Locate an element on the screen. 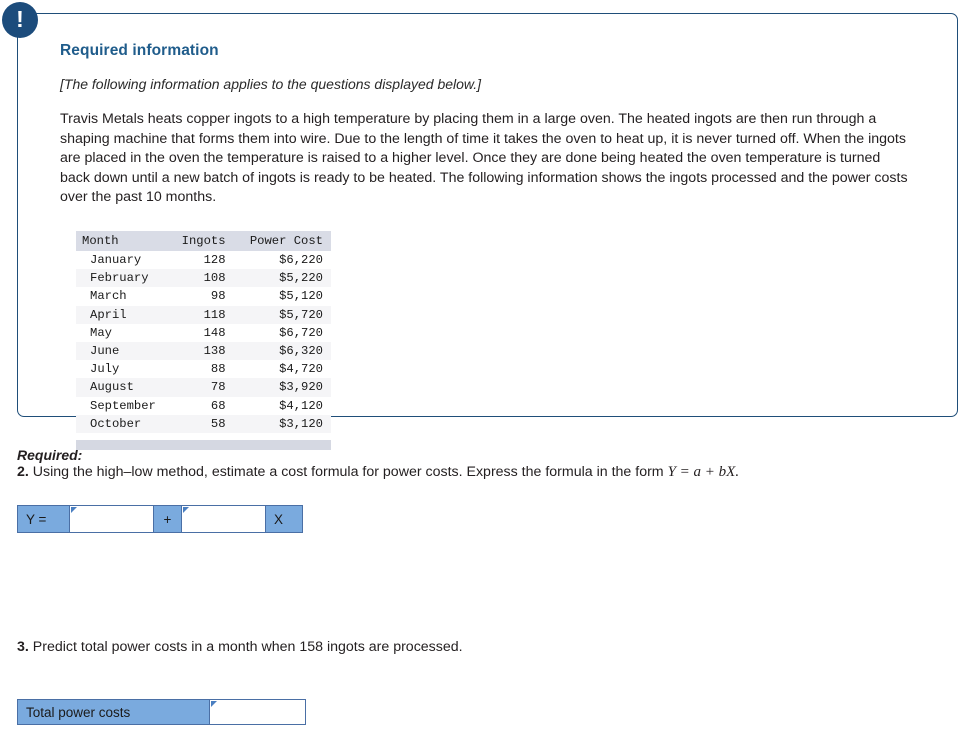 Image resolution: width=979 pixels, height=745 pixels. answer-row-total-power-costs: Total power costs is located at coordinates (161, 712).